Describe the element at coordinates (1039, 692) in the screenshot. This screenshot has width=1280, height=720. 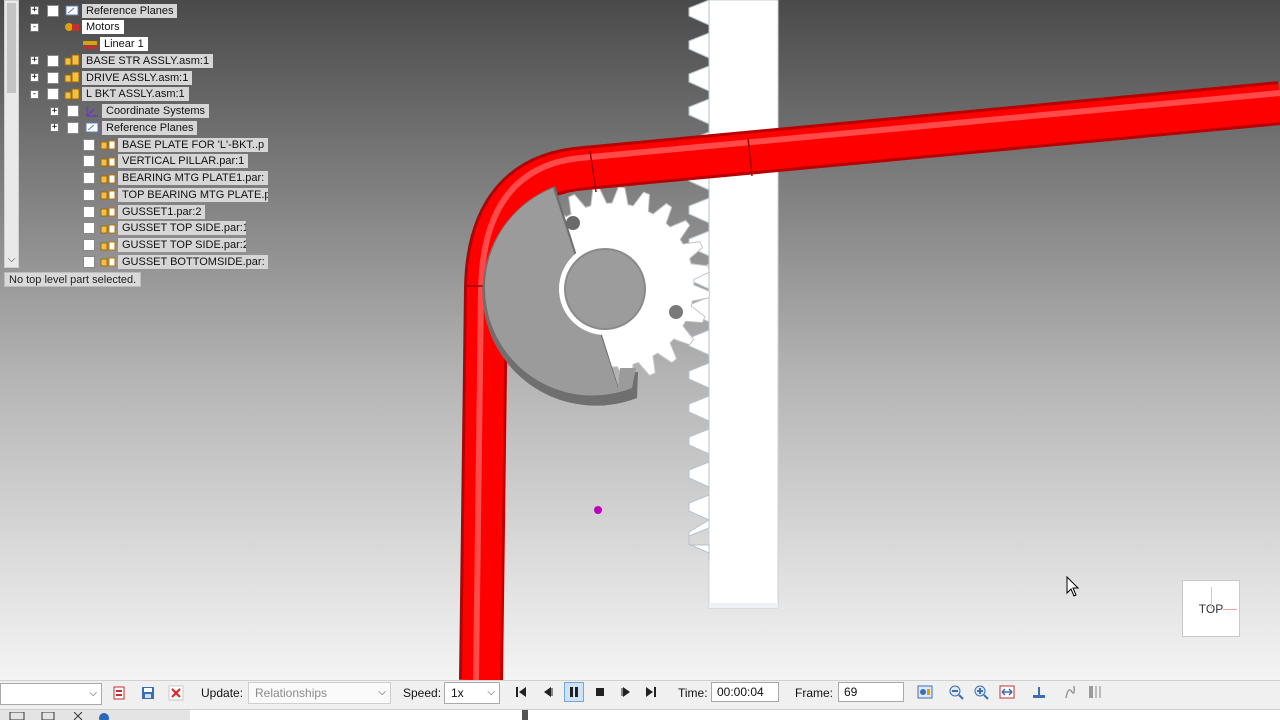
I see `timeline-button` at that location.